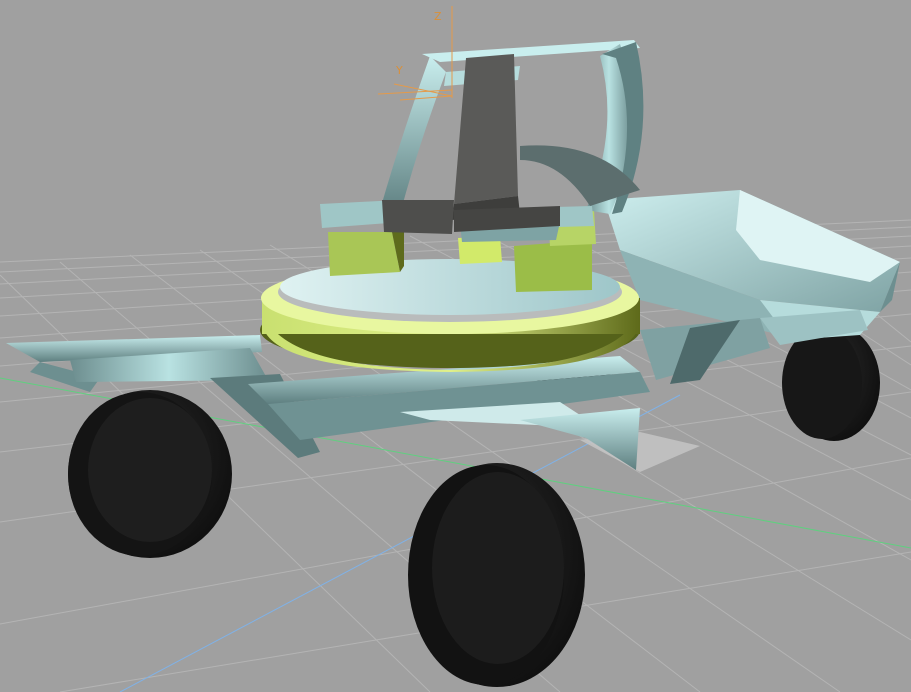  What do you see at coordinates (438, 16) in the screenshot?
I see `gizmo-z-label: Z` at bounding box center [438, 16].